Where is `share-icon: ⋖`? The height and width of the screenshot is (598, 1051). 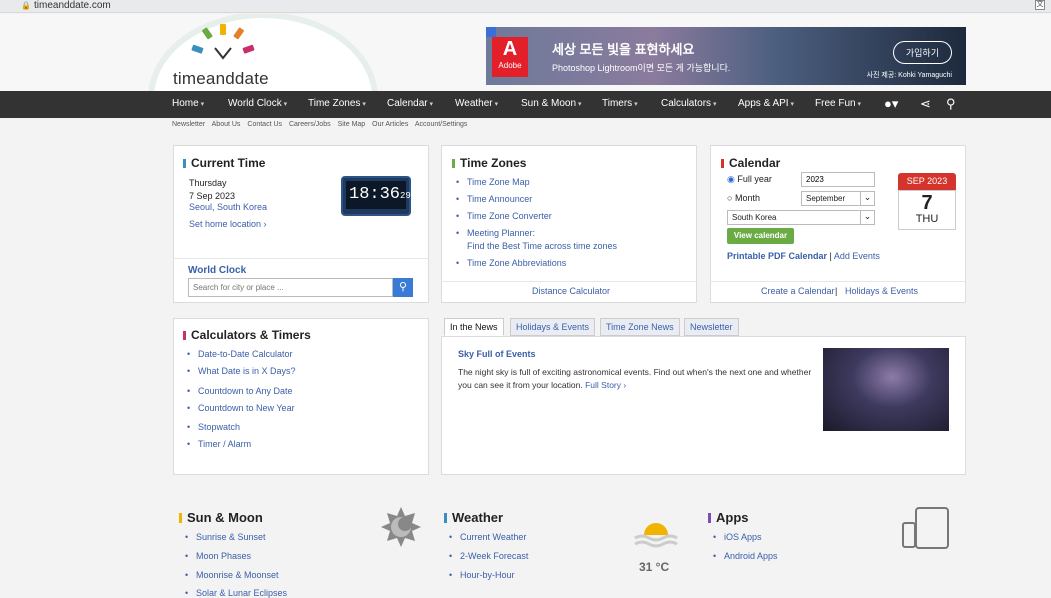 share-icon: ⋖ is located at coordinates (925, 104).